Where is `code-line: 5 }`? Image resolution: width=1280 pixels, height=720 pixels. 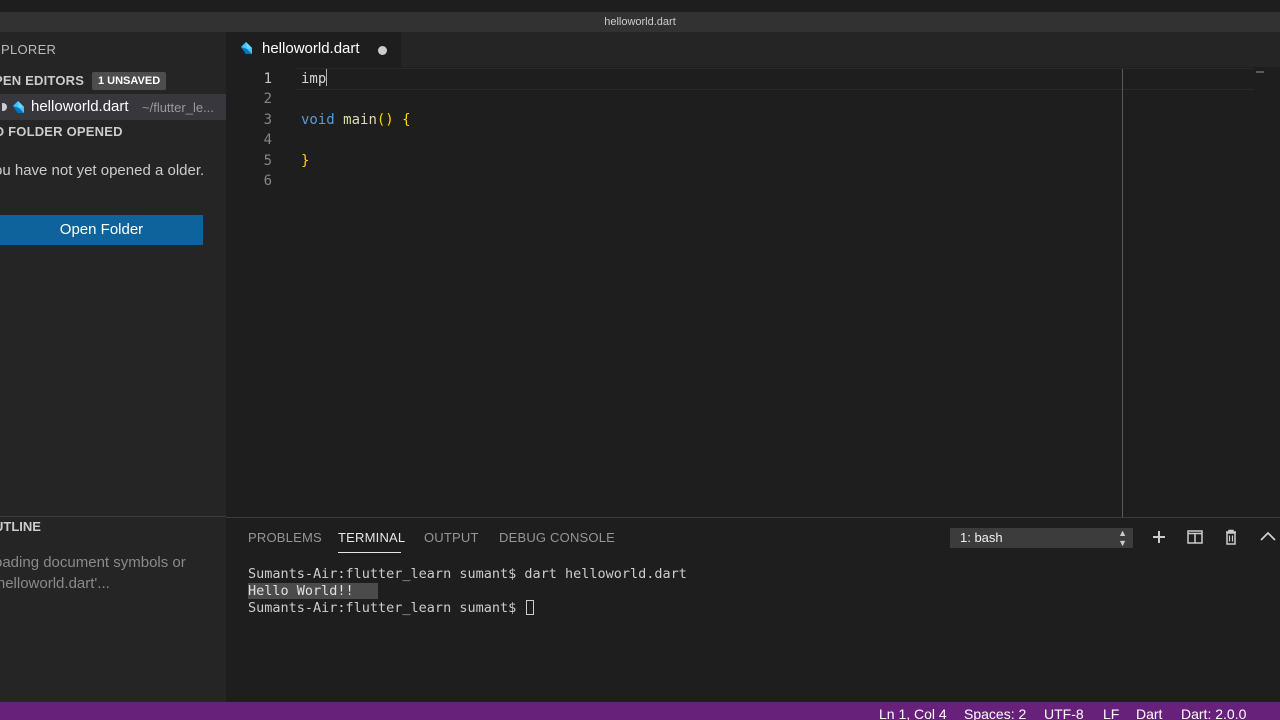 code-line: 5 } is located at coordinates (741, 161).